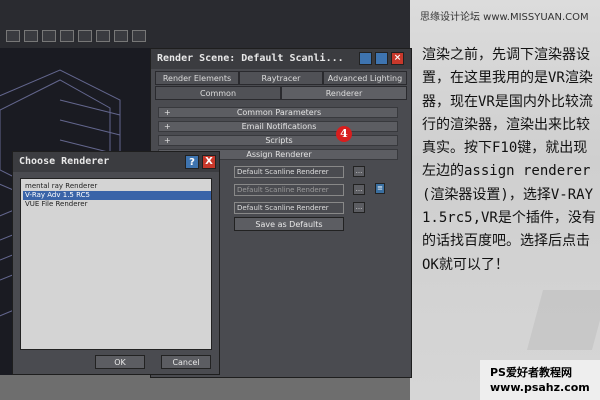 This screenshot has width=600, height=400. I want to click on minimize-icon, so click(365, 58).